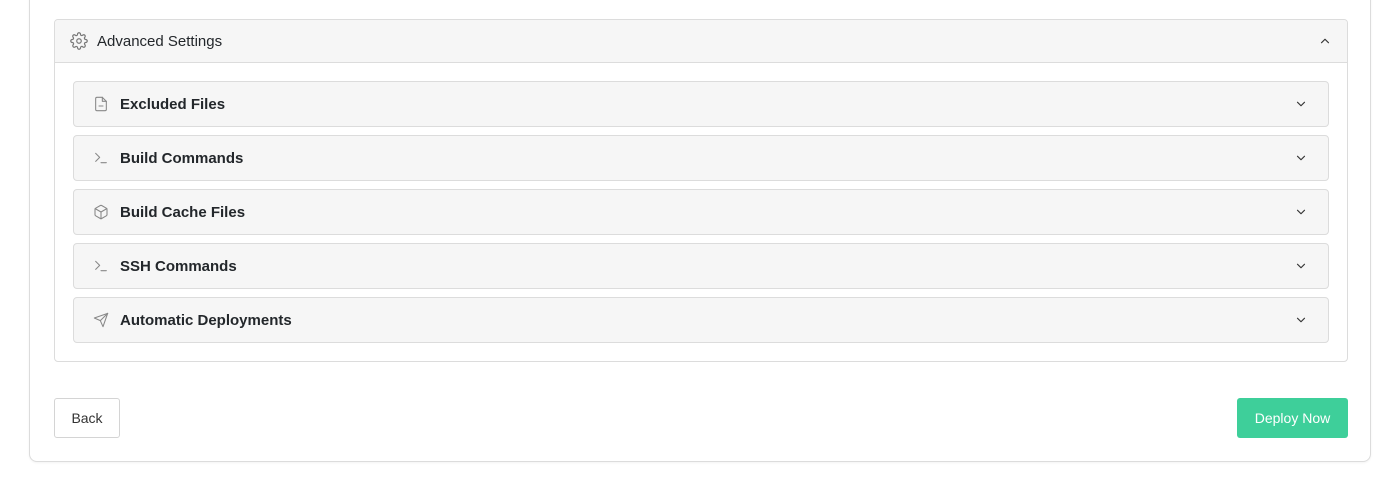 The width and height of the screenshot is (1386, 485). What do you see at coordinates (701, 41) in the screenshot?
I see `advanced-settings-header: Advanced Settings` at bounding box center [701, 41].